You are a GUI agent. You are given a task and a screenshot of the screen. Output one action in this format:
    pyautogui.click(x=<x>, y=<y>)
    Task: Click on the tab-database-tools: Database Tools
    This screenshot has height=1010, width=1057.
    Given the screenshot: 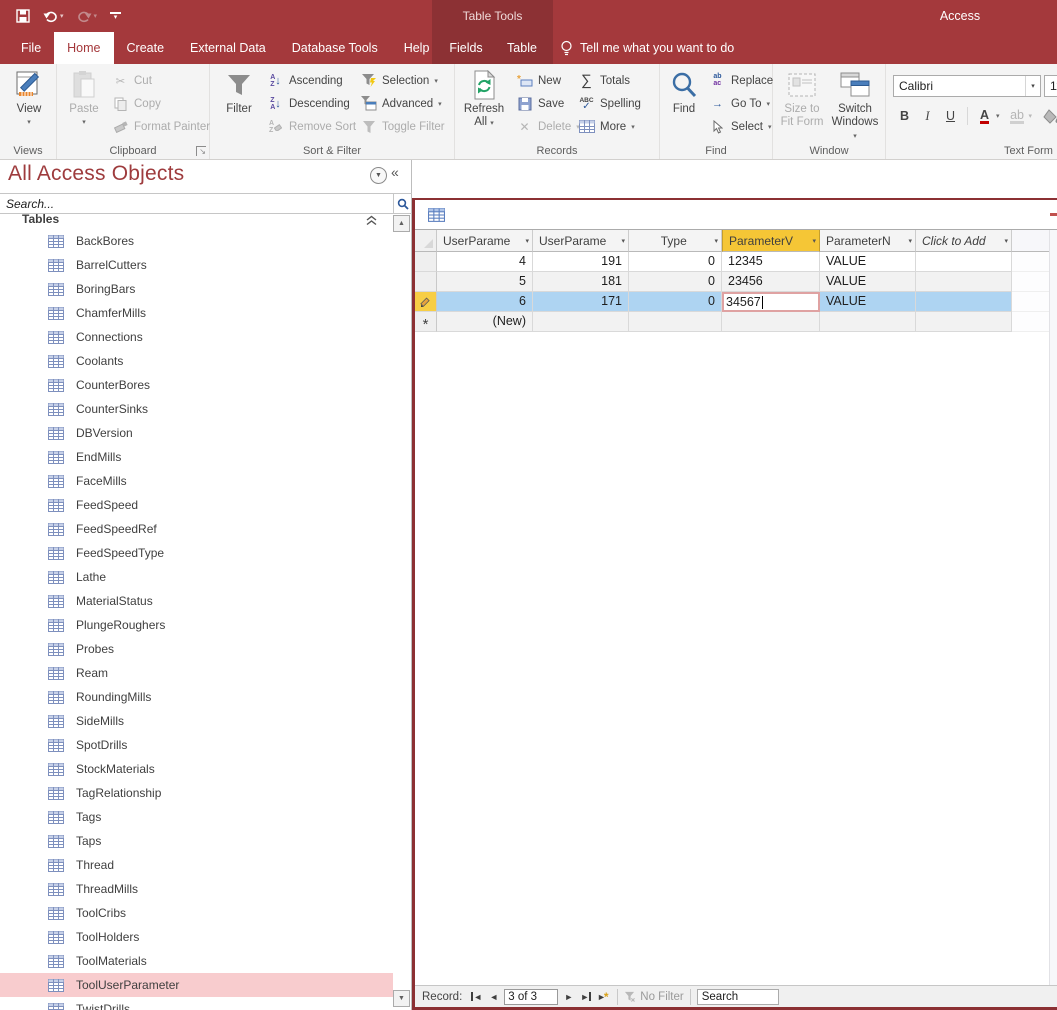 What is the action you would take?
    pyautogui.click(x=335, y=48)
    